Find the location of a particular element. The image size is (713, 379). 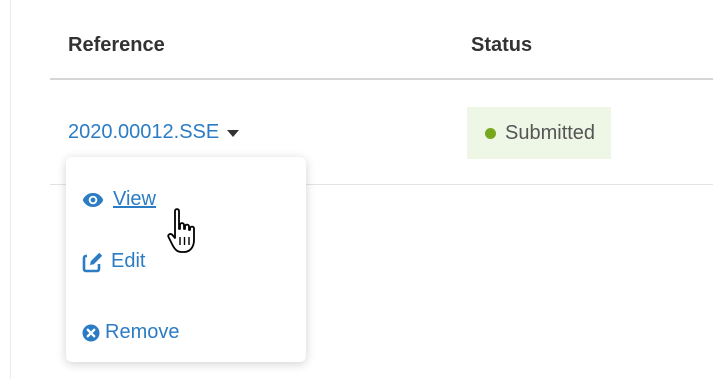

menu-item-edit-label: Edit is located at coordinates (128, 261).